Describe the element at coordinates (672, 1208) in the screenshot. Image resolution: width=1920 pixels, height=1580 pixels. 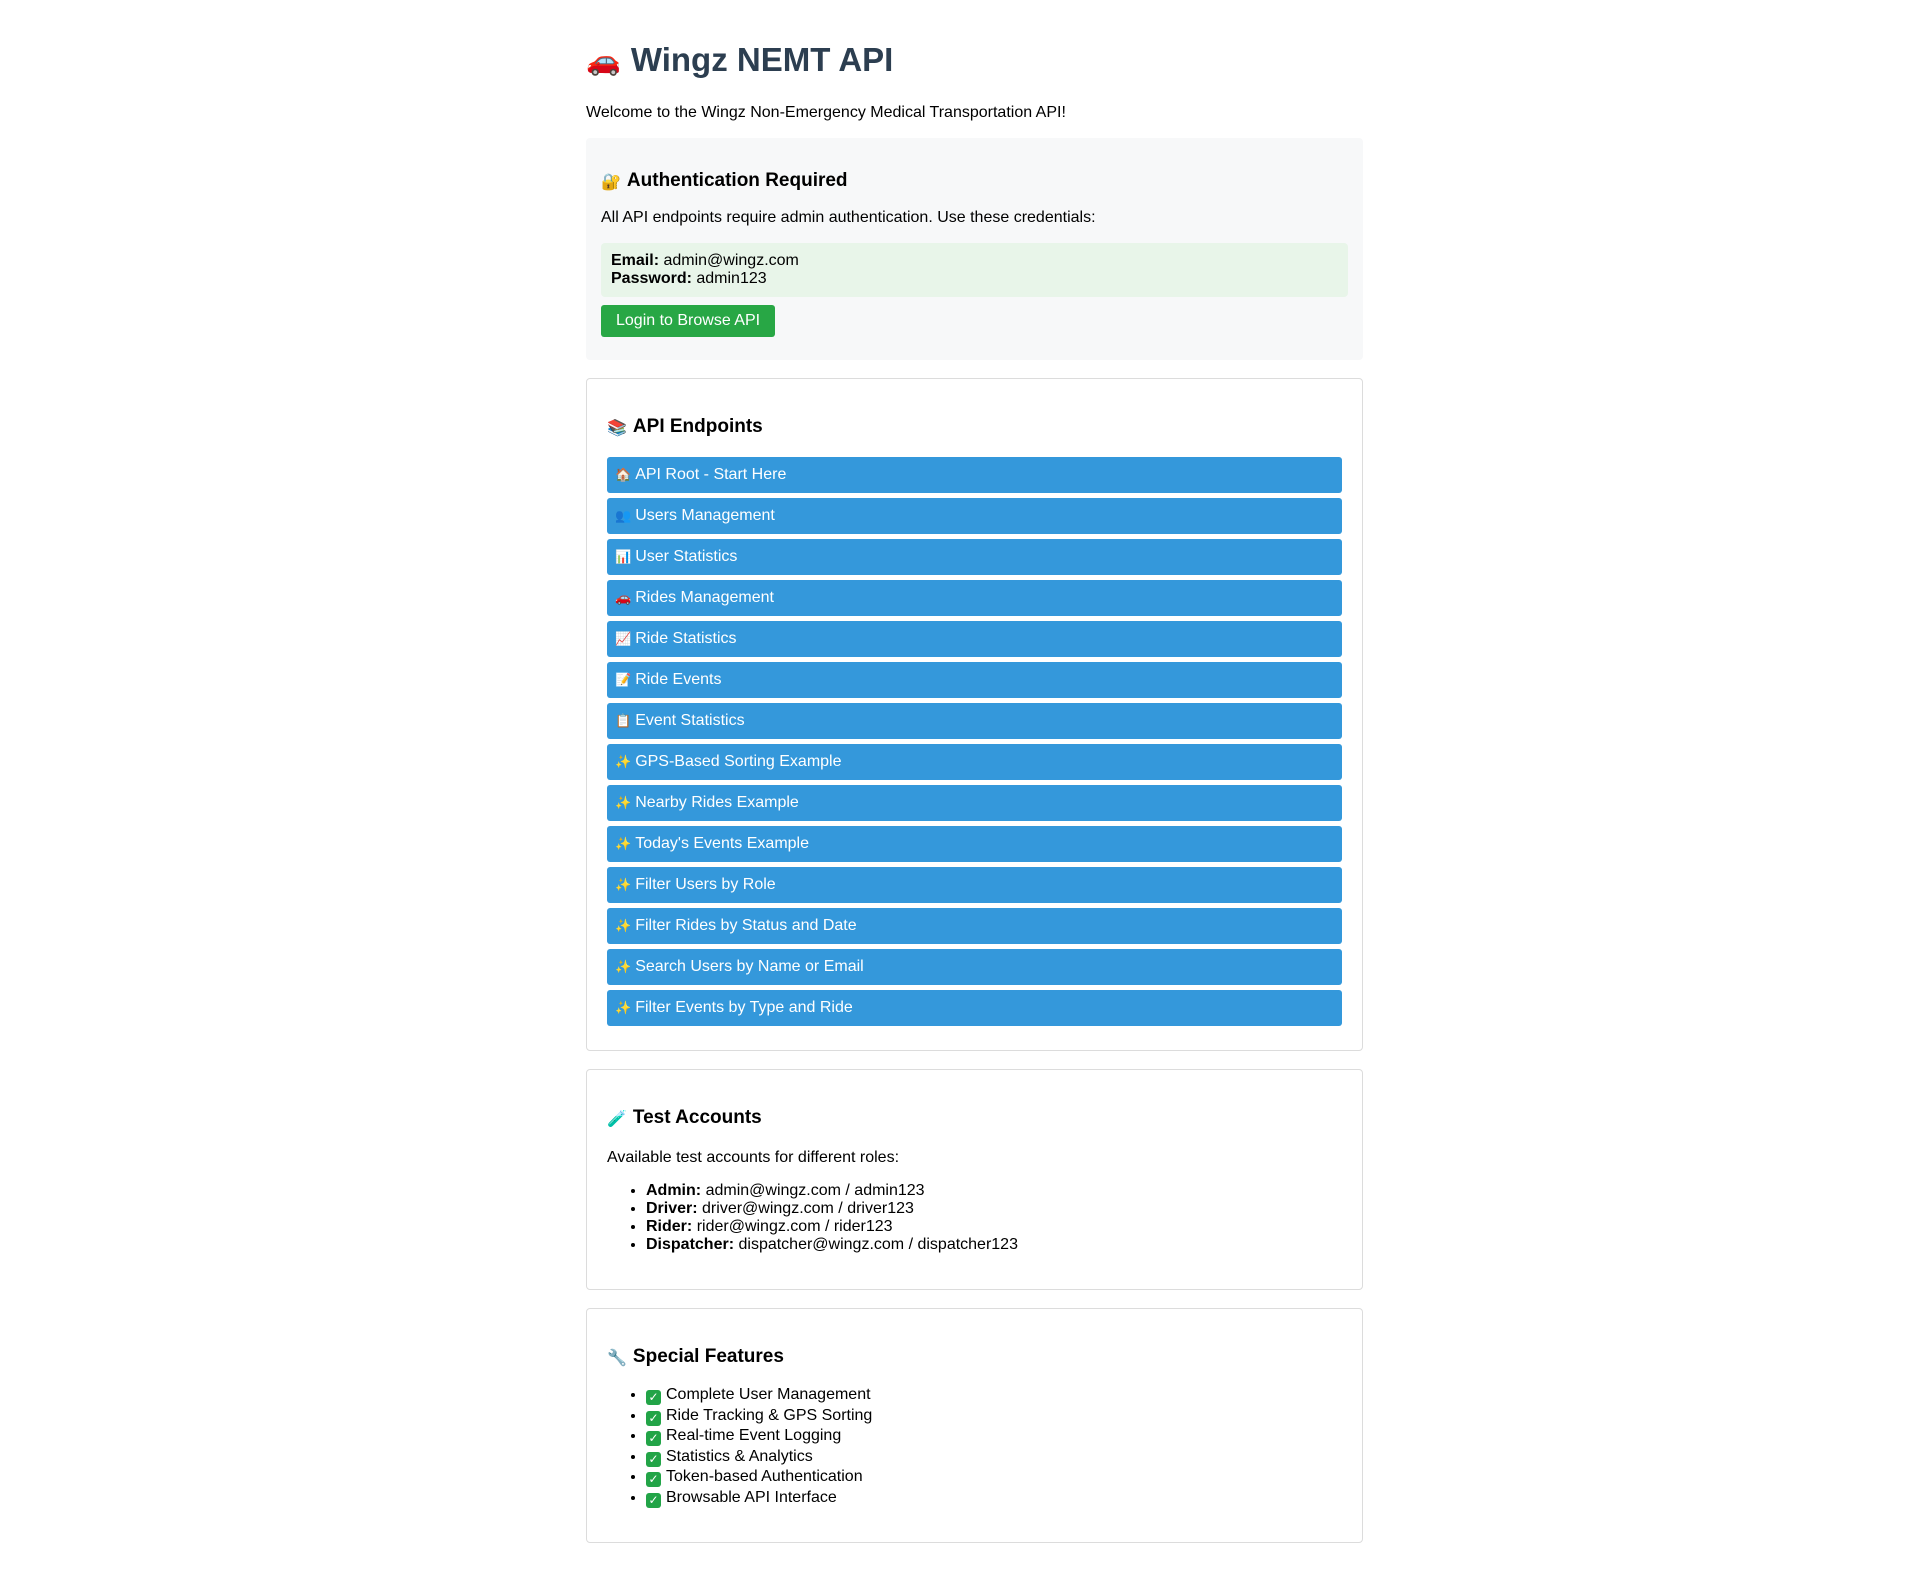
I see `role-label: Driver:` at that location.